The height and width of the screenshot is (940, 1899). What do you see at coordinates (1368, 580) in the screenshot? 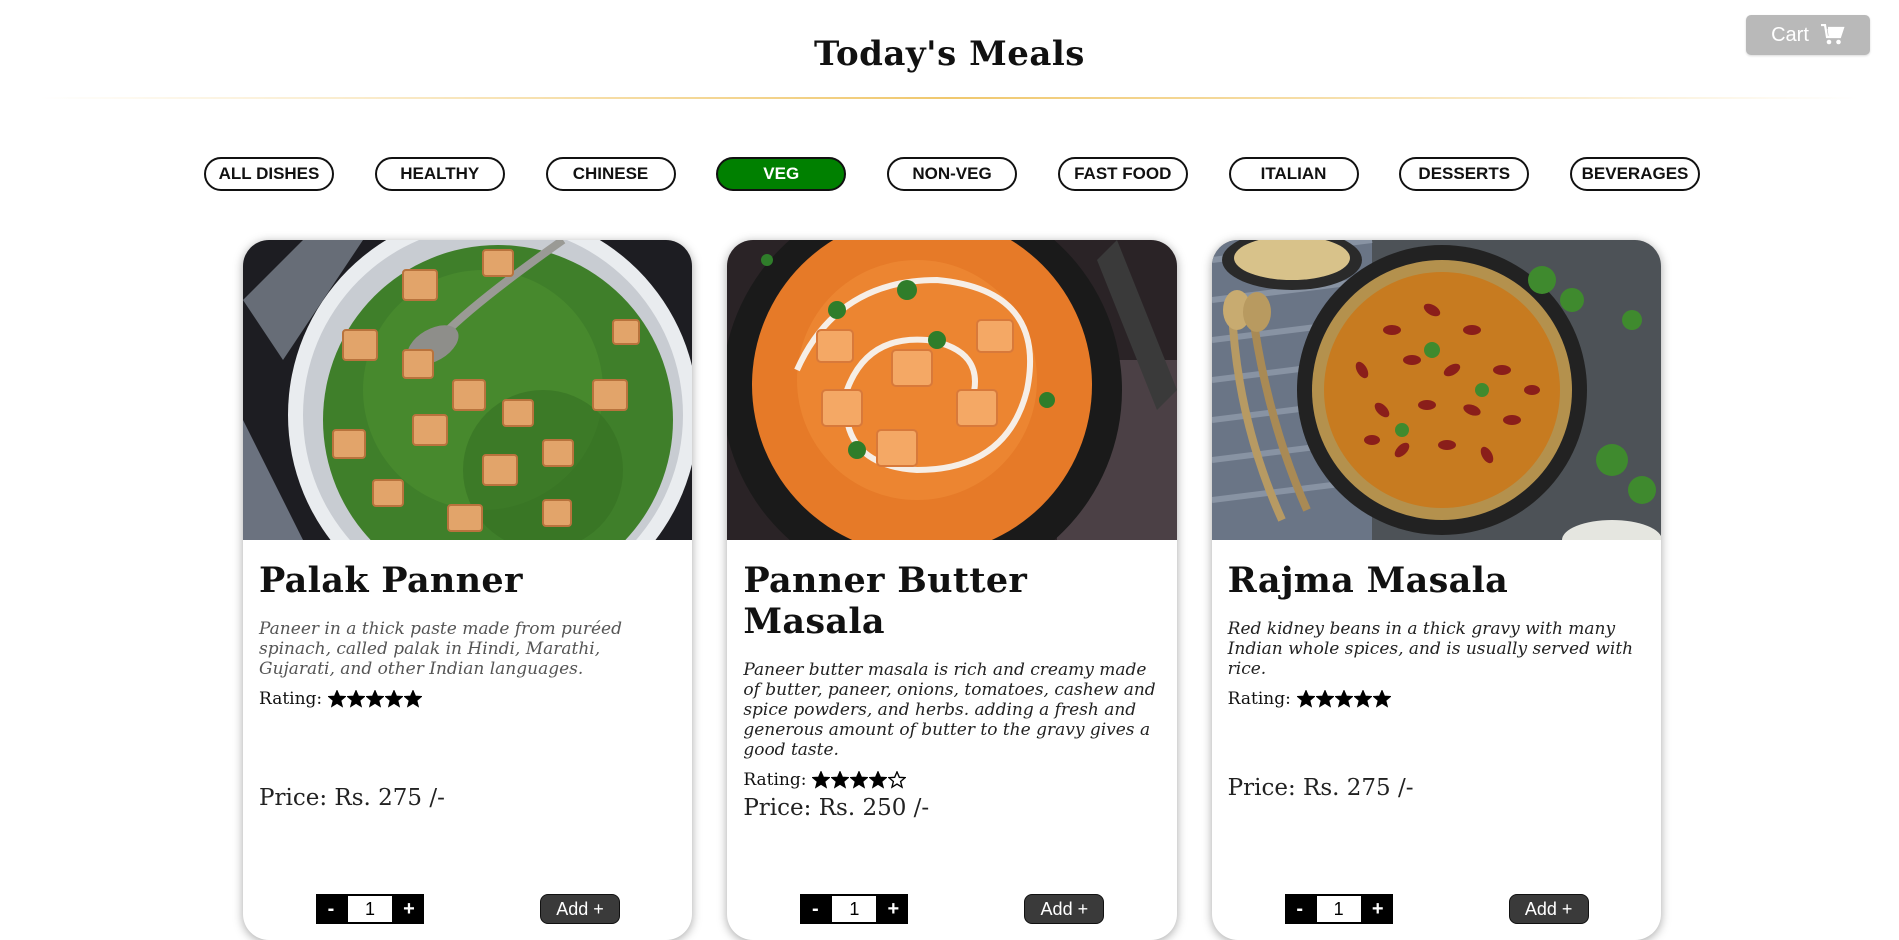
I see `dish-name: Rajma Masala` at bounding box center [1368, 580].